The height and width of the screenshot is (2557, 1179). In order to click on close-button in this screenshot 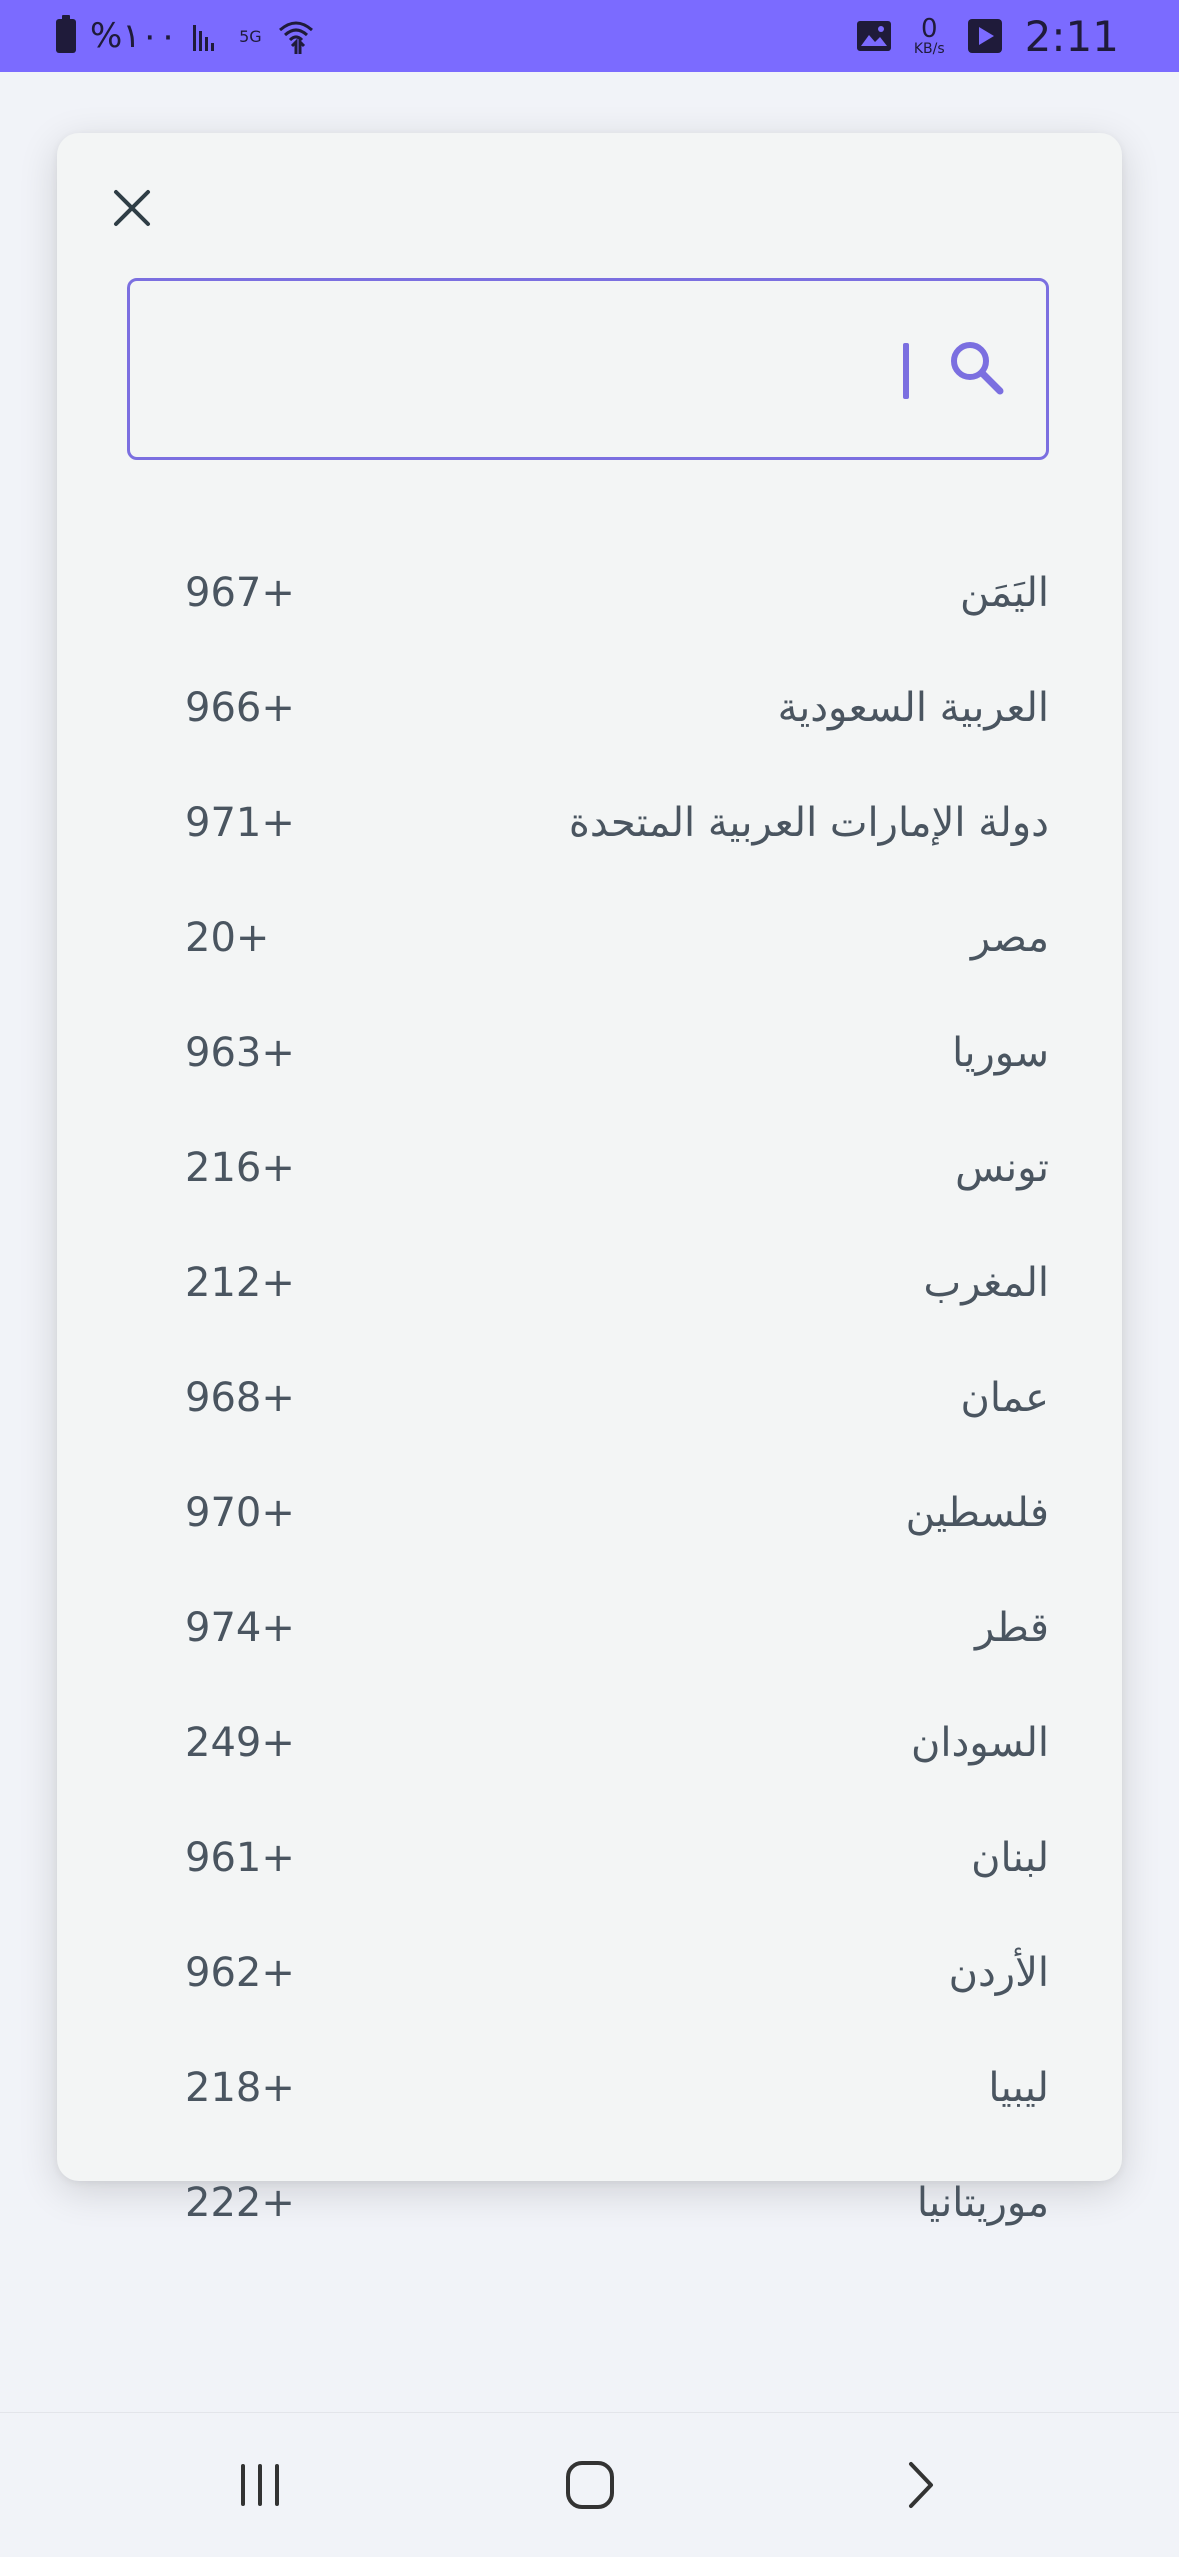, I will do `click(132, 208)`.